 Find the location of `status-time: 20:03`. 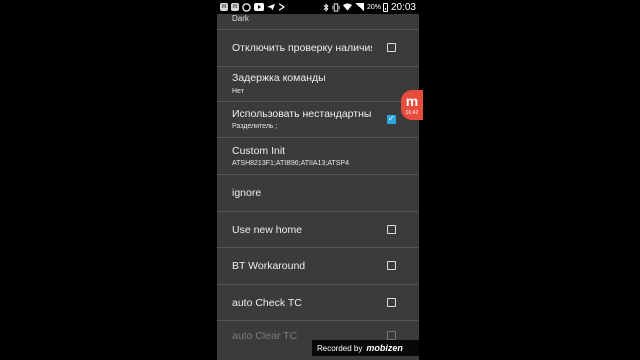

status-time: 20:03 is located at coordinates (403, 7).